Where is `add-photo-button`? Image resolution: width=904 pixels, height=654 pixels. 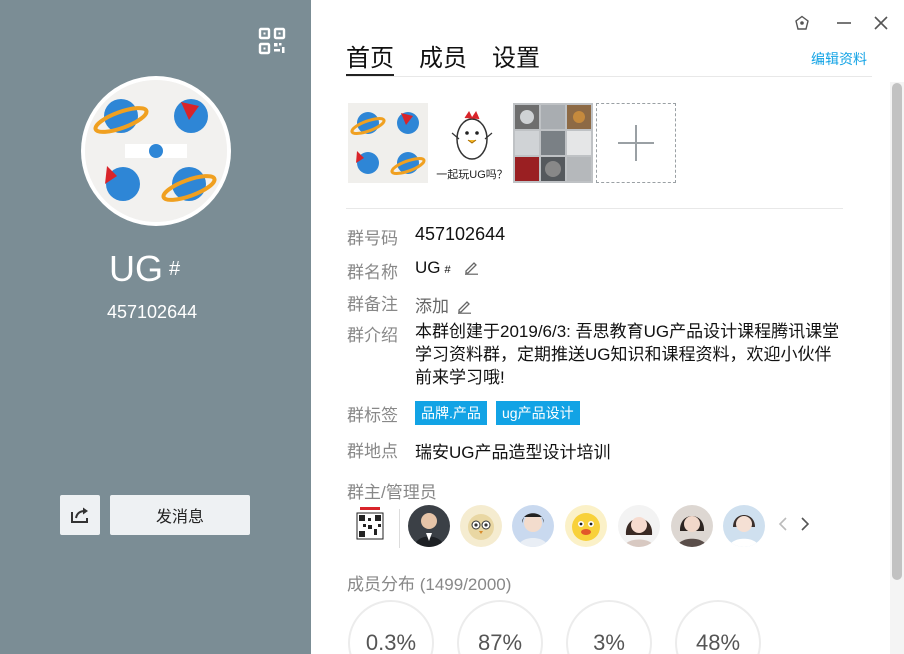 add-photo-button is located at coordinates (636, 143).